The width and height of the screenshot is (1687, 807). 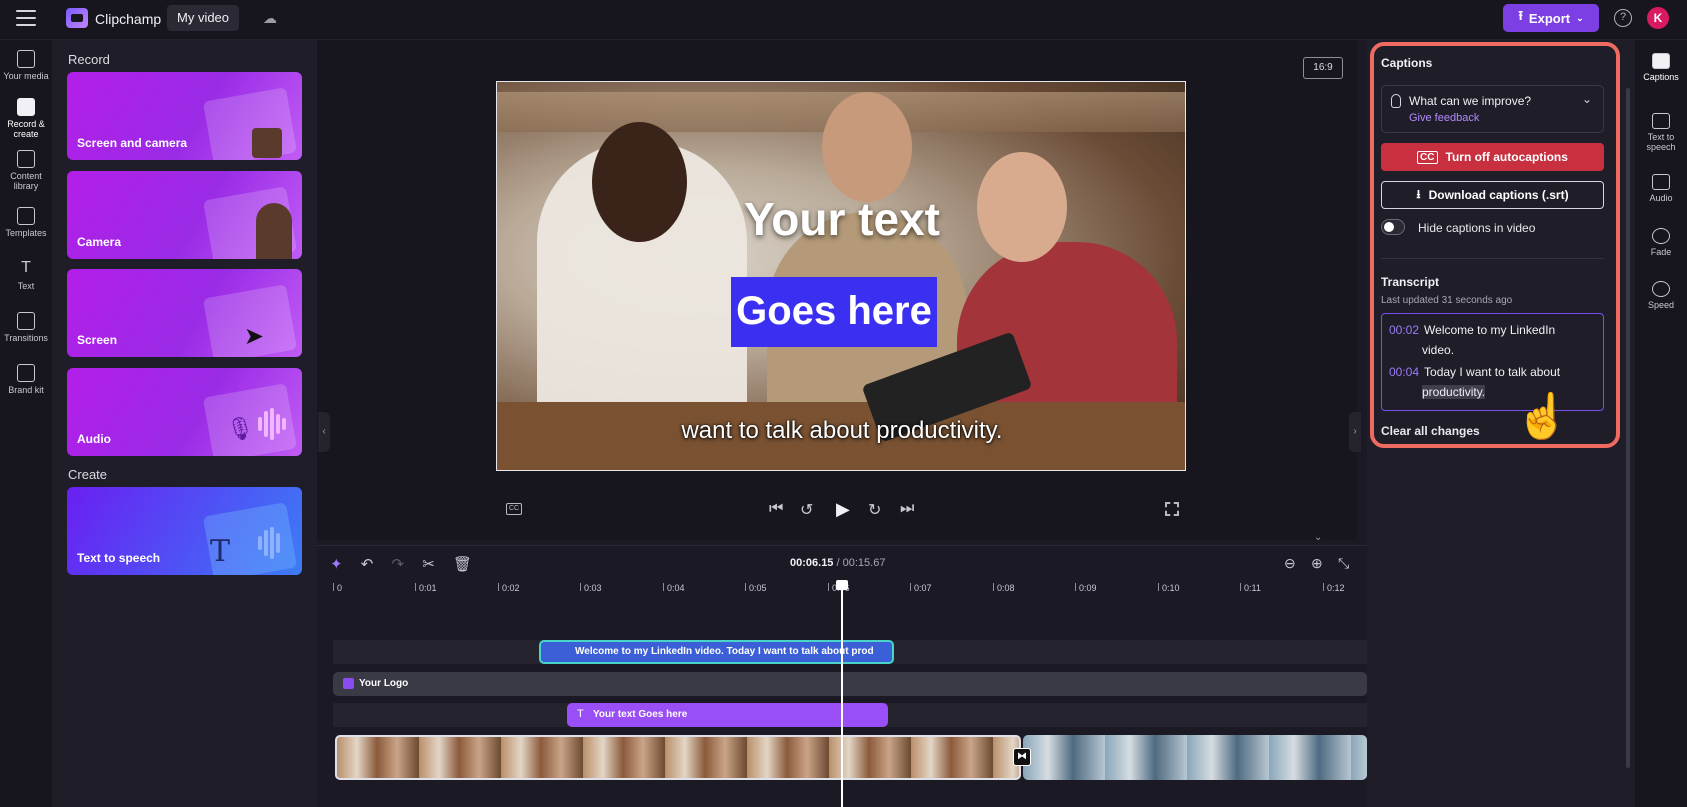 What do you see at coordinates (1661, 289) in the screenshot?
I see `speedometer-icon` at bounding box center [1661, 289].